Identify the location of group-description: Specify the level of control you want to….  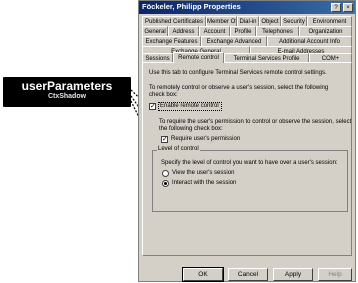
(249, 163).